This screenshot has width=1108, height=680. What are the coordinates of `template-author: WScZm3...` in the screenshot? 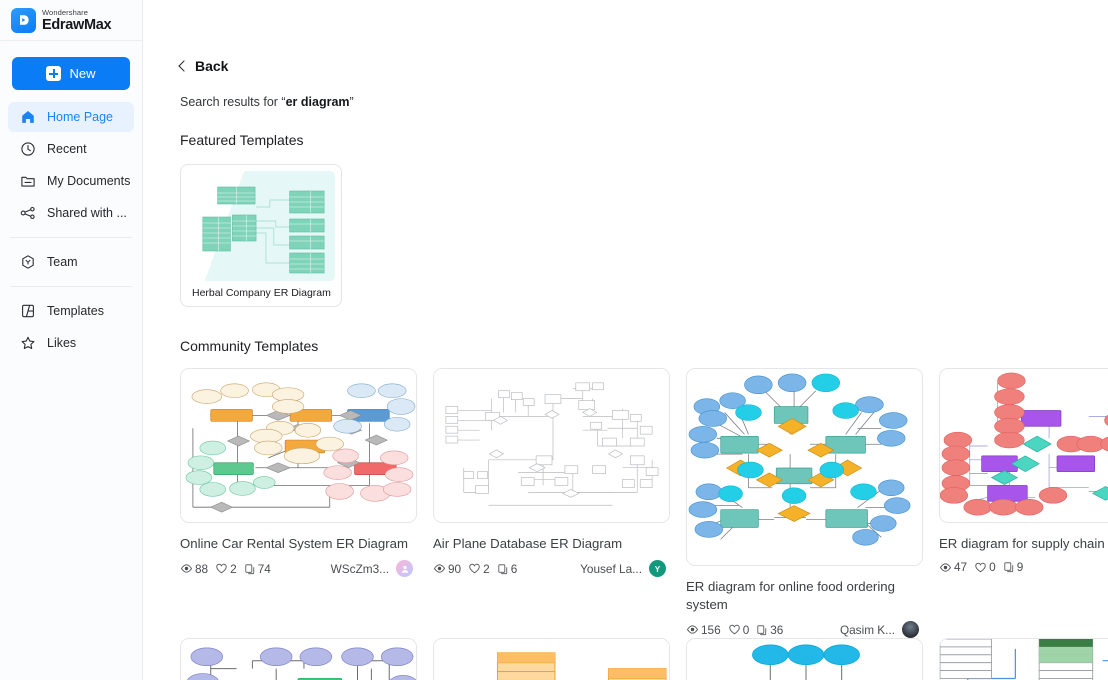 It's located at (371, 569).